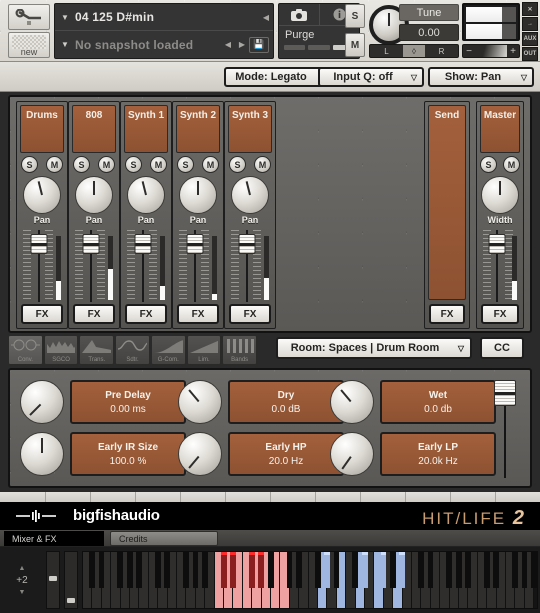 This screenshot has width=540, height=613. What do you see at coordinates (530, 54) in the screenshot?
I see `out-button: OUT` at bounding box center [530, 54].